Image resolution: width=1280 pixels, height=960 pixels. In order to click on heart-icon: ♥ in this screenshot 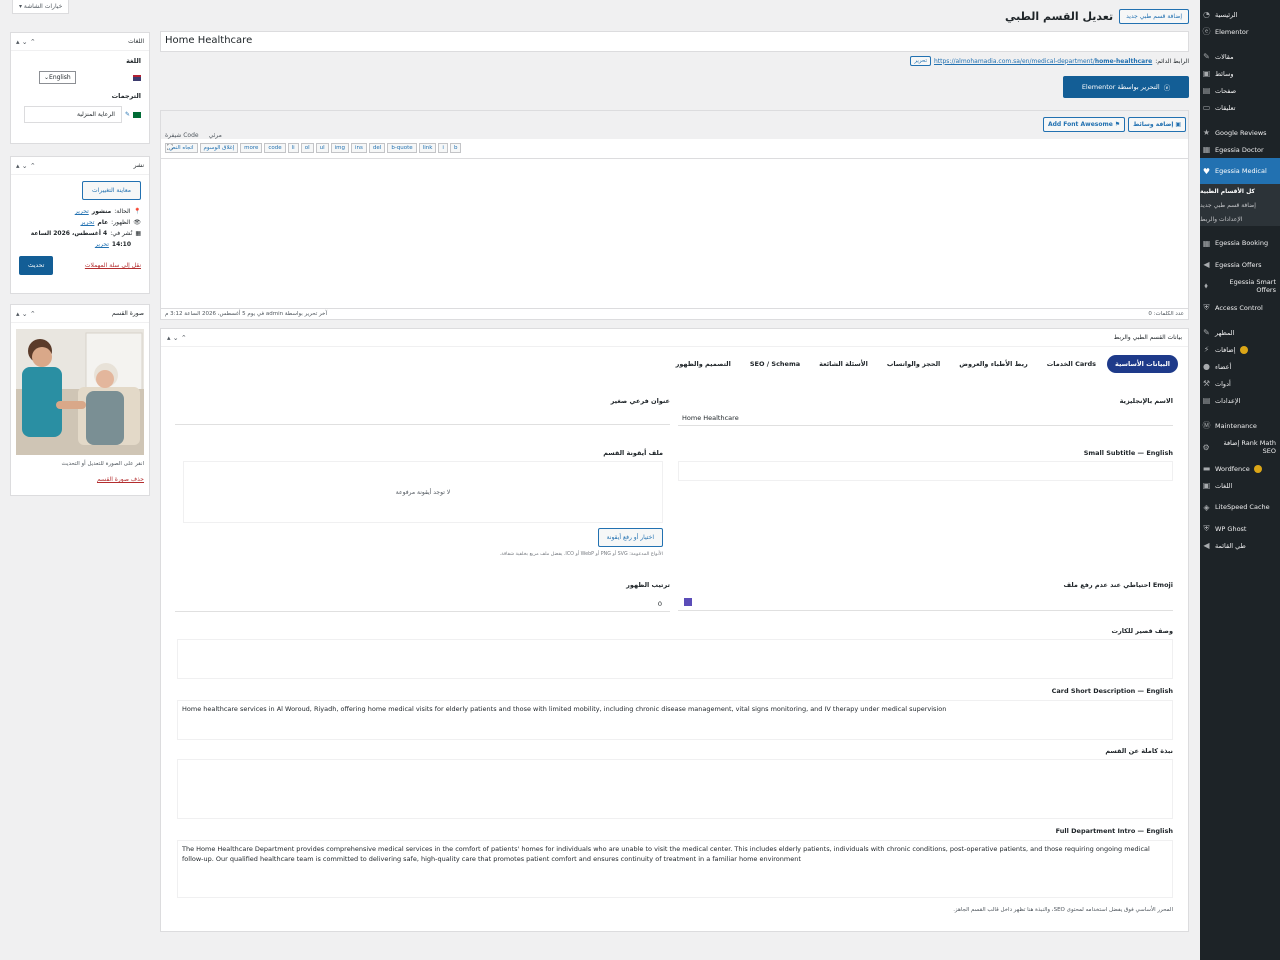, I will do `click(1206, 171)`.